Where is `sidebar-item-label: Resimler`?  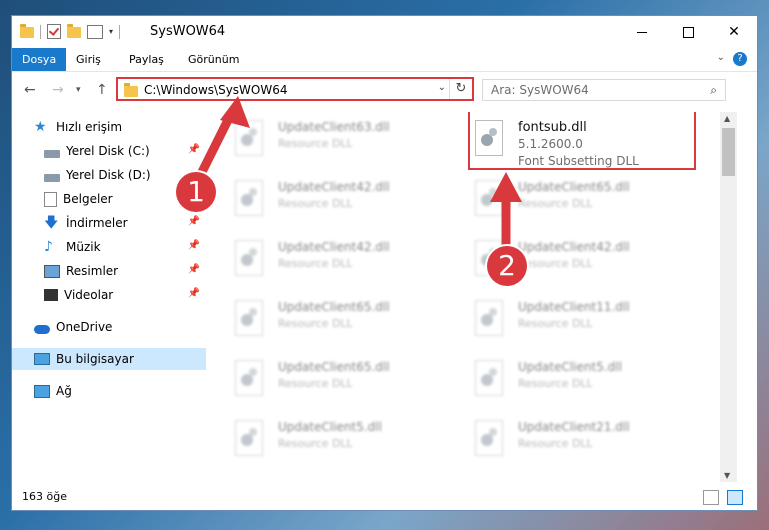 sidebar-item-label: Resimler is located at coordinates (92, 271).